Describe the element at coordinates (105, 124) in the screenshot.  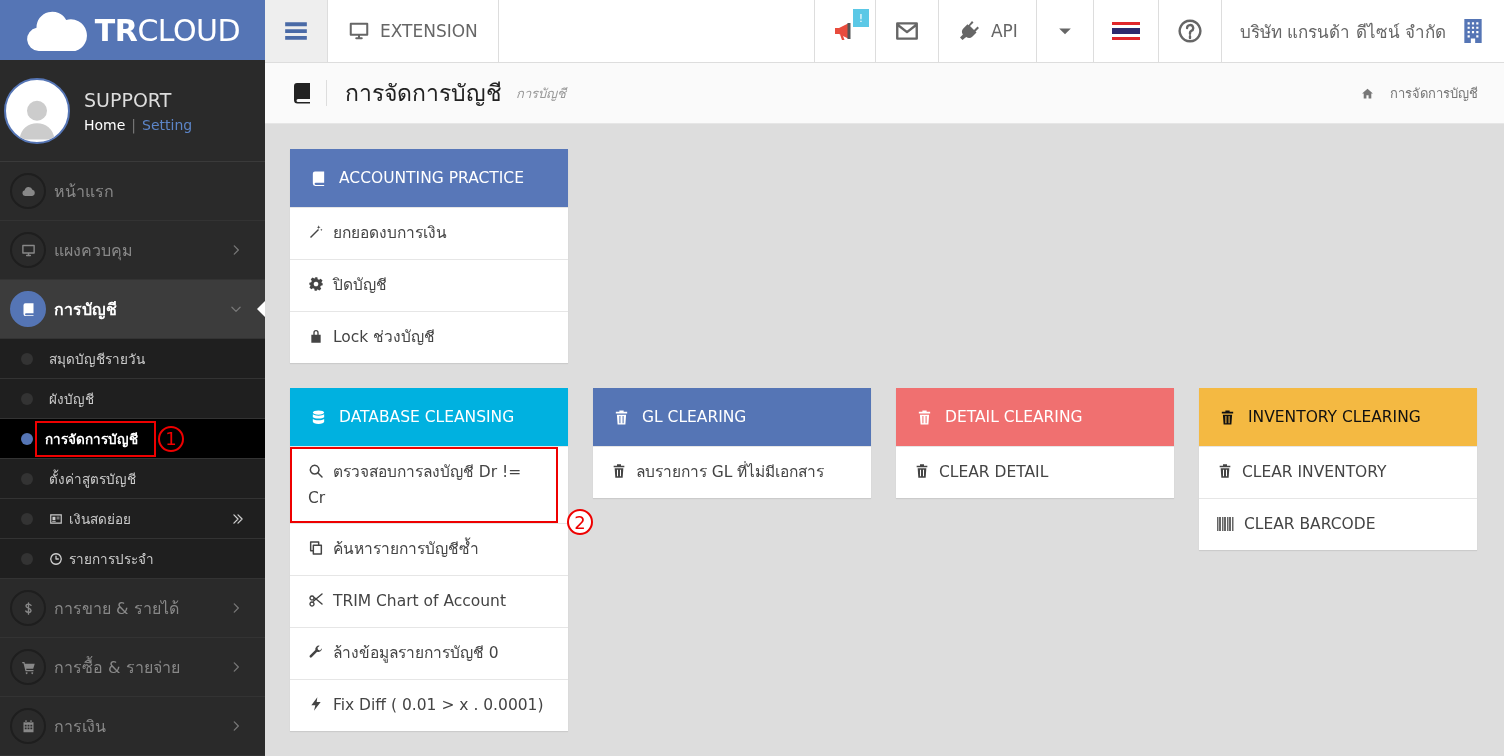
I see `profile-link: Home` at that location.